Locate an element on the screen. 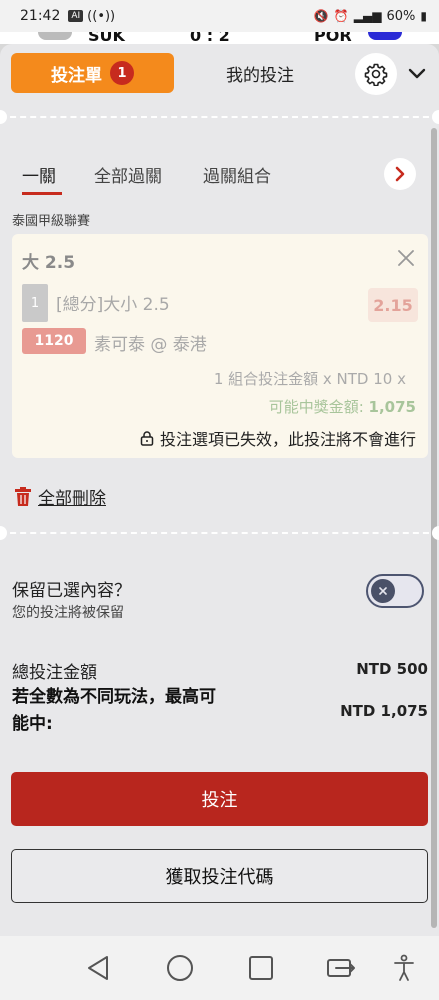  recents-square-icon is located at coordinates (261, 968).